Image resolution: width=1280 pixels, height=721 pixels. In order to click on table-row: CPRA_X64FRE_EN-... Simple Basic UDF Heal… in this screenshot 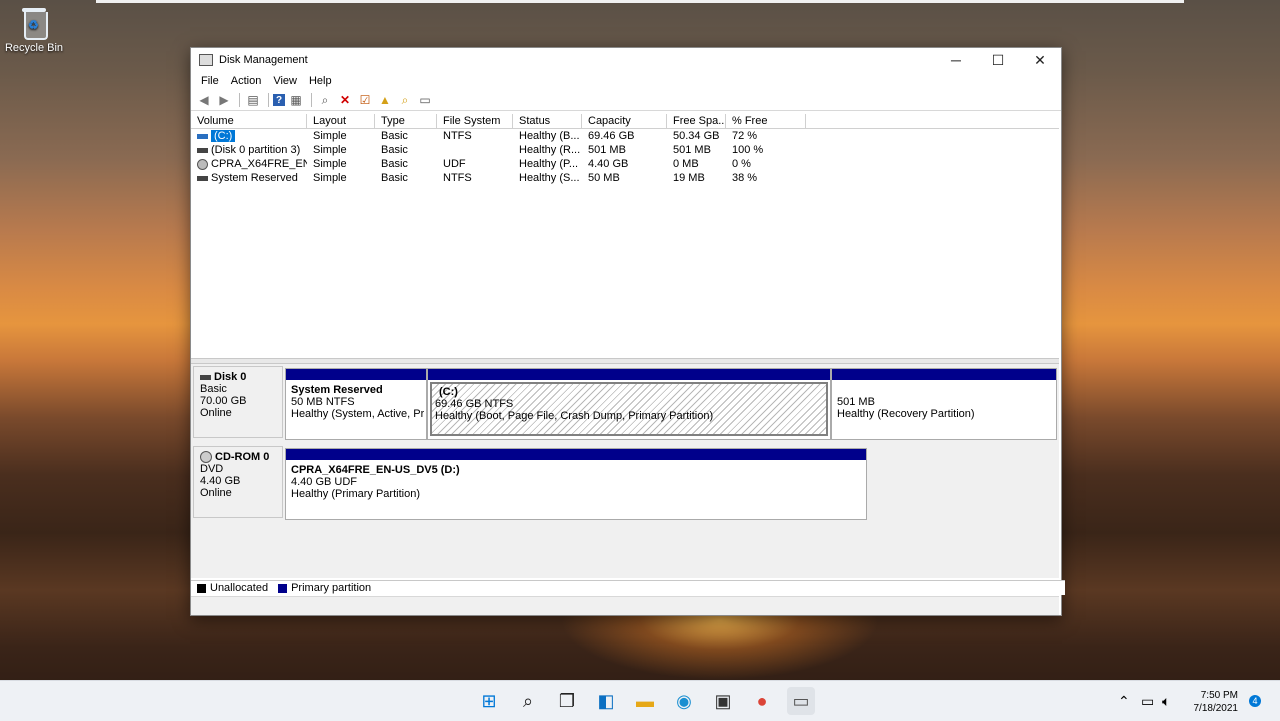, I will do `click(625, 164)`.